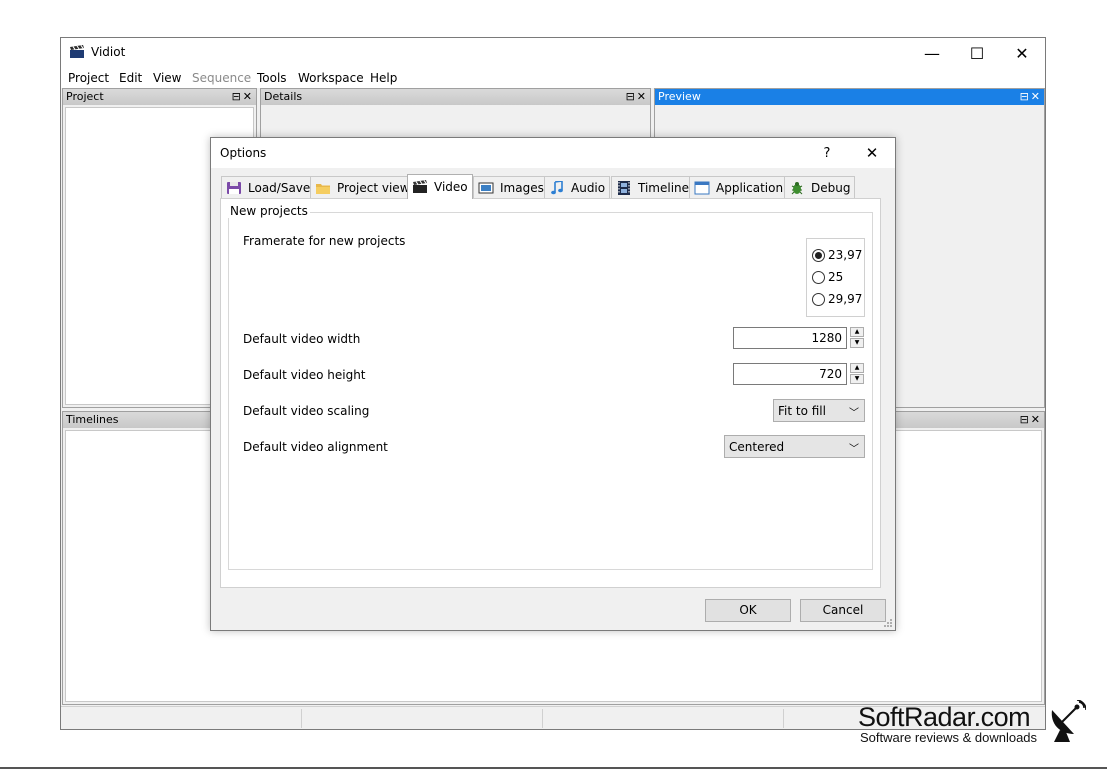 The width and height of the screenshot is (1107, 769). Describe the element at coordinates (802, 411) in the screenshot. I see `select-value: Fit to fill` at that location.